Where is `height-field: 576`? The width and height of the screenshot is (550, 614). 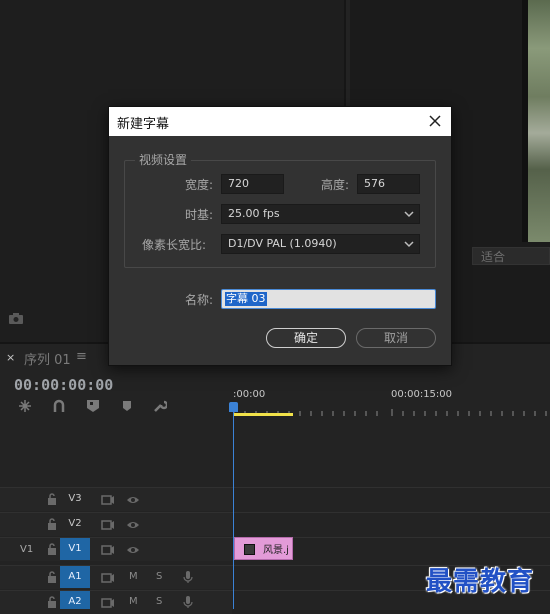 height-field: 576 is located at coordinates (388, 184).